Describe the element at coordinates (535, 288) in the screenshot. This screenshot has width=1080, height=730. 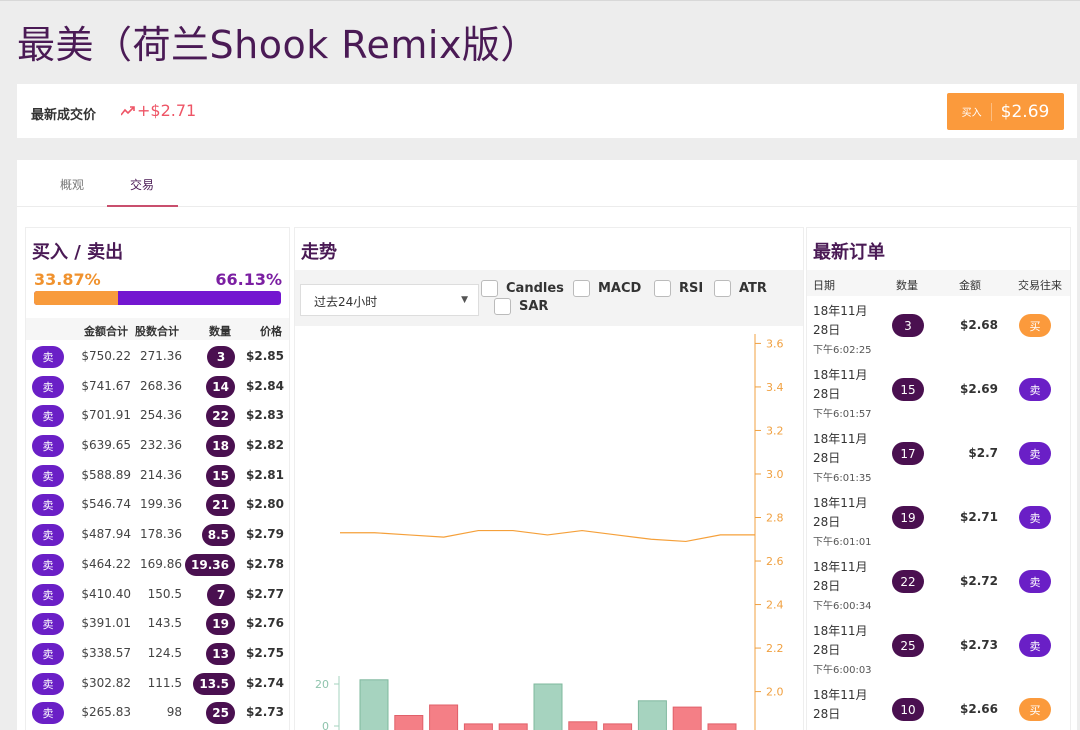
I see `indicator-candles-label: Candles` at that location.